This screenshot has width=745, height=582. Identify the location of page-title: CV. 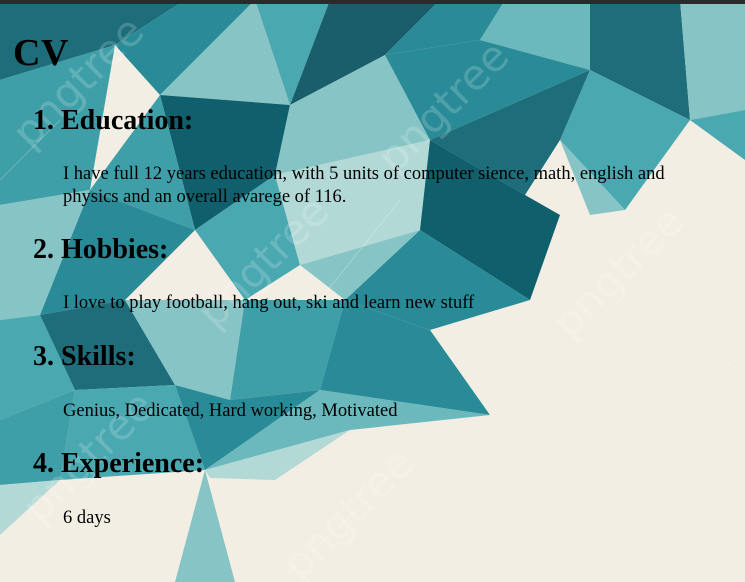
(41, 53).